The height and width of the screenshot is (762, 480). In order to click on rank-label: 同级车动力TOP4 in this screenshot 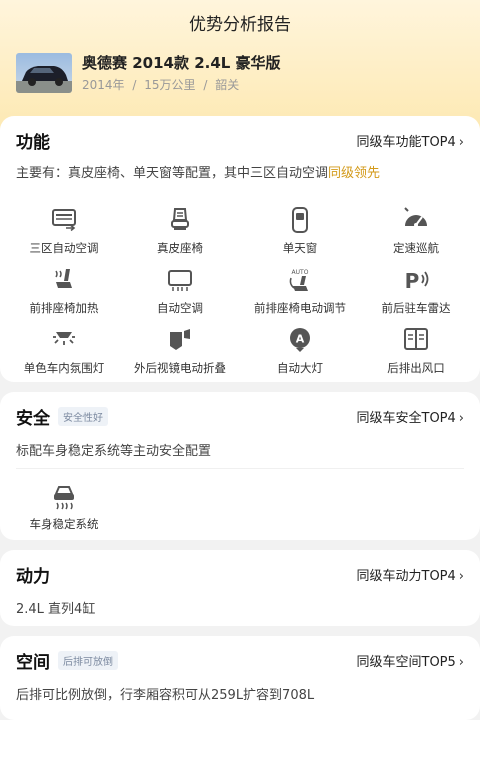, I will do `click(406, 576)`.